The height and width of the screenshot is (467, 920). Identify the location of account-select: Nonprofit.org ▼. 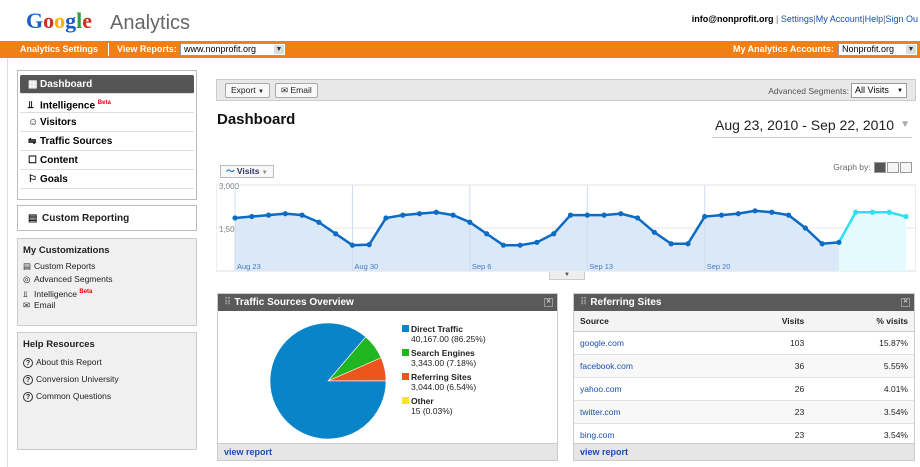
(878, 49).